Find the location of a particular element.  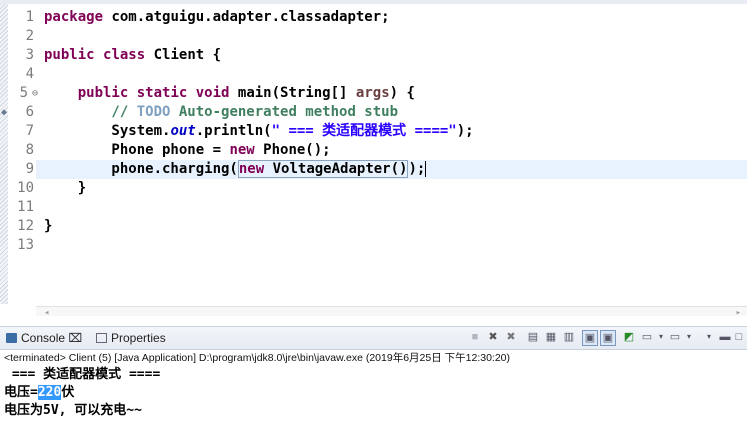

code-text: VoltageAdapter() is located at coordinates (336, 169).